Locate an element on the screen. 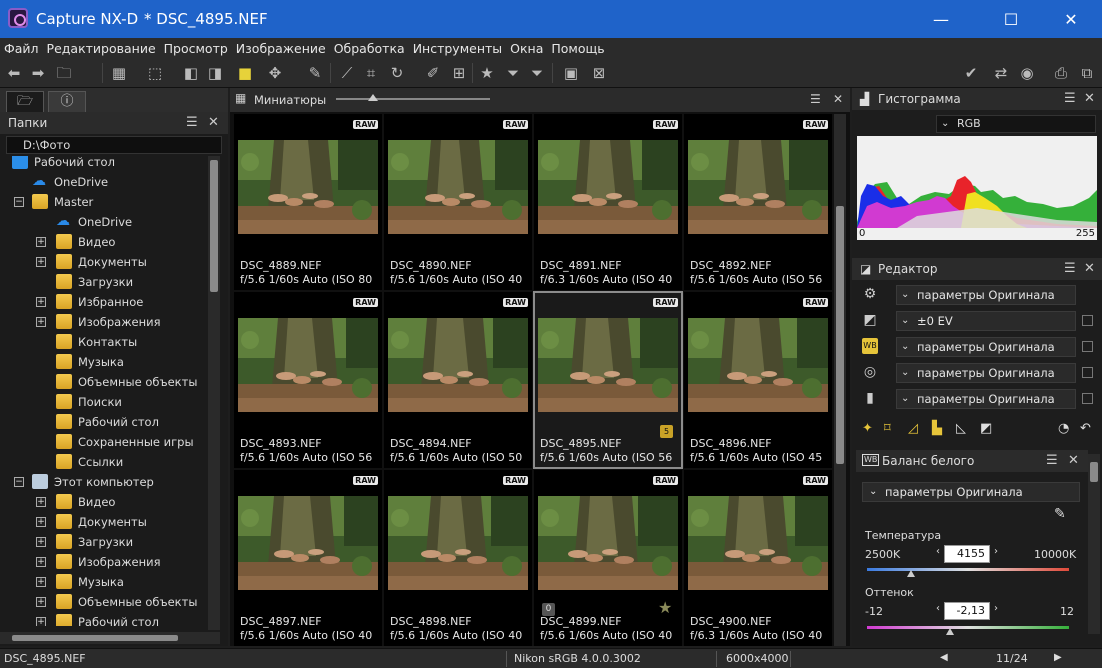  camera-icon: ▮ is located at coordinates (870, 398).